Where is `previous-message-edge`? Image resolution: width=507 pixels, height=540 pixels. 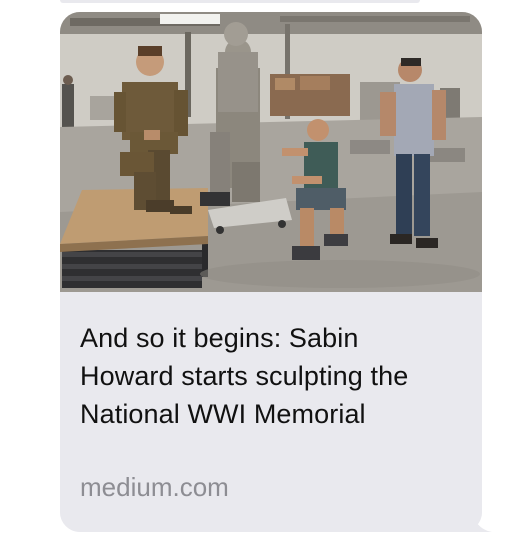
previous-message-edge is located at coordinates (240, 1).